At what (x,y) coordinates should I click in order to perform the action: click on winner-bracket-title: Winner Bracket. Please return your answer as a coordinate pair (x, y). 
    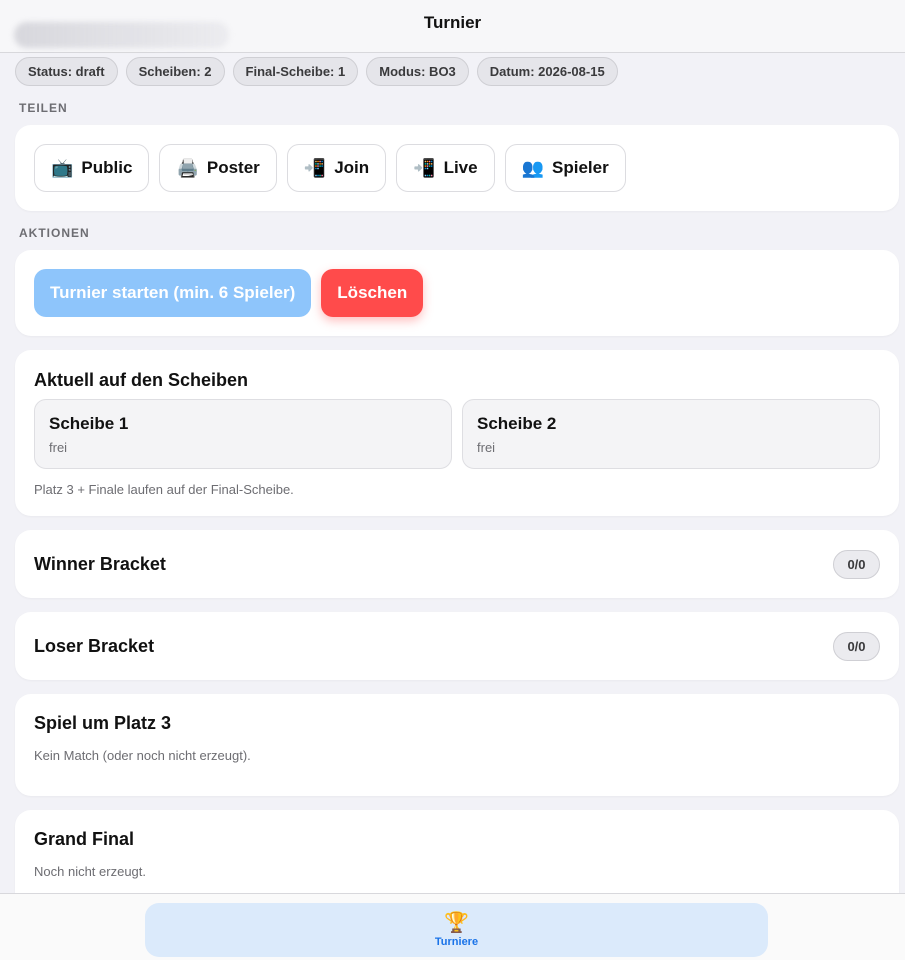
    Looking at the image, I should click on (100, 564).